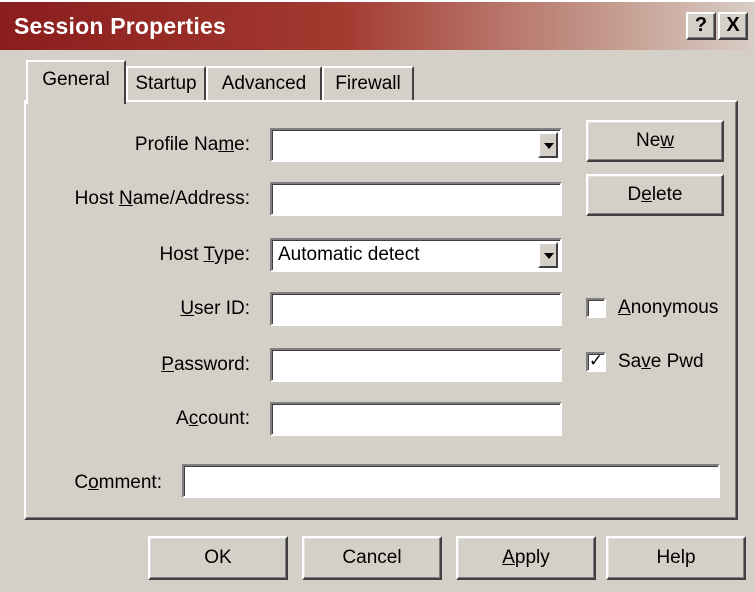 The height and width of the screenshot is (592, 755). I want to click on help-icon: ?, so click(701, 26).